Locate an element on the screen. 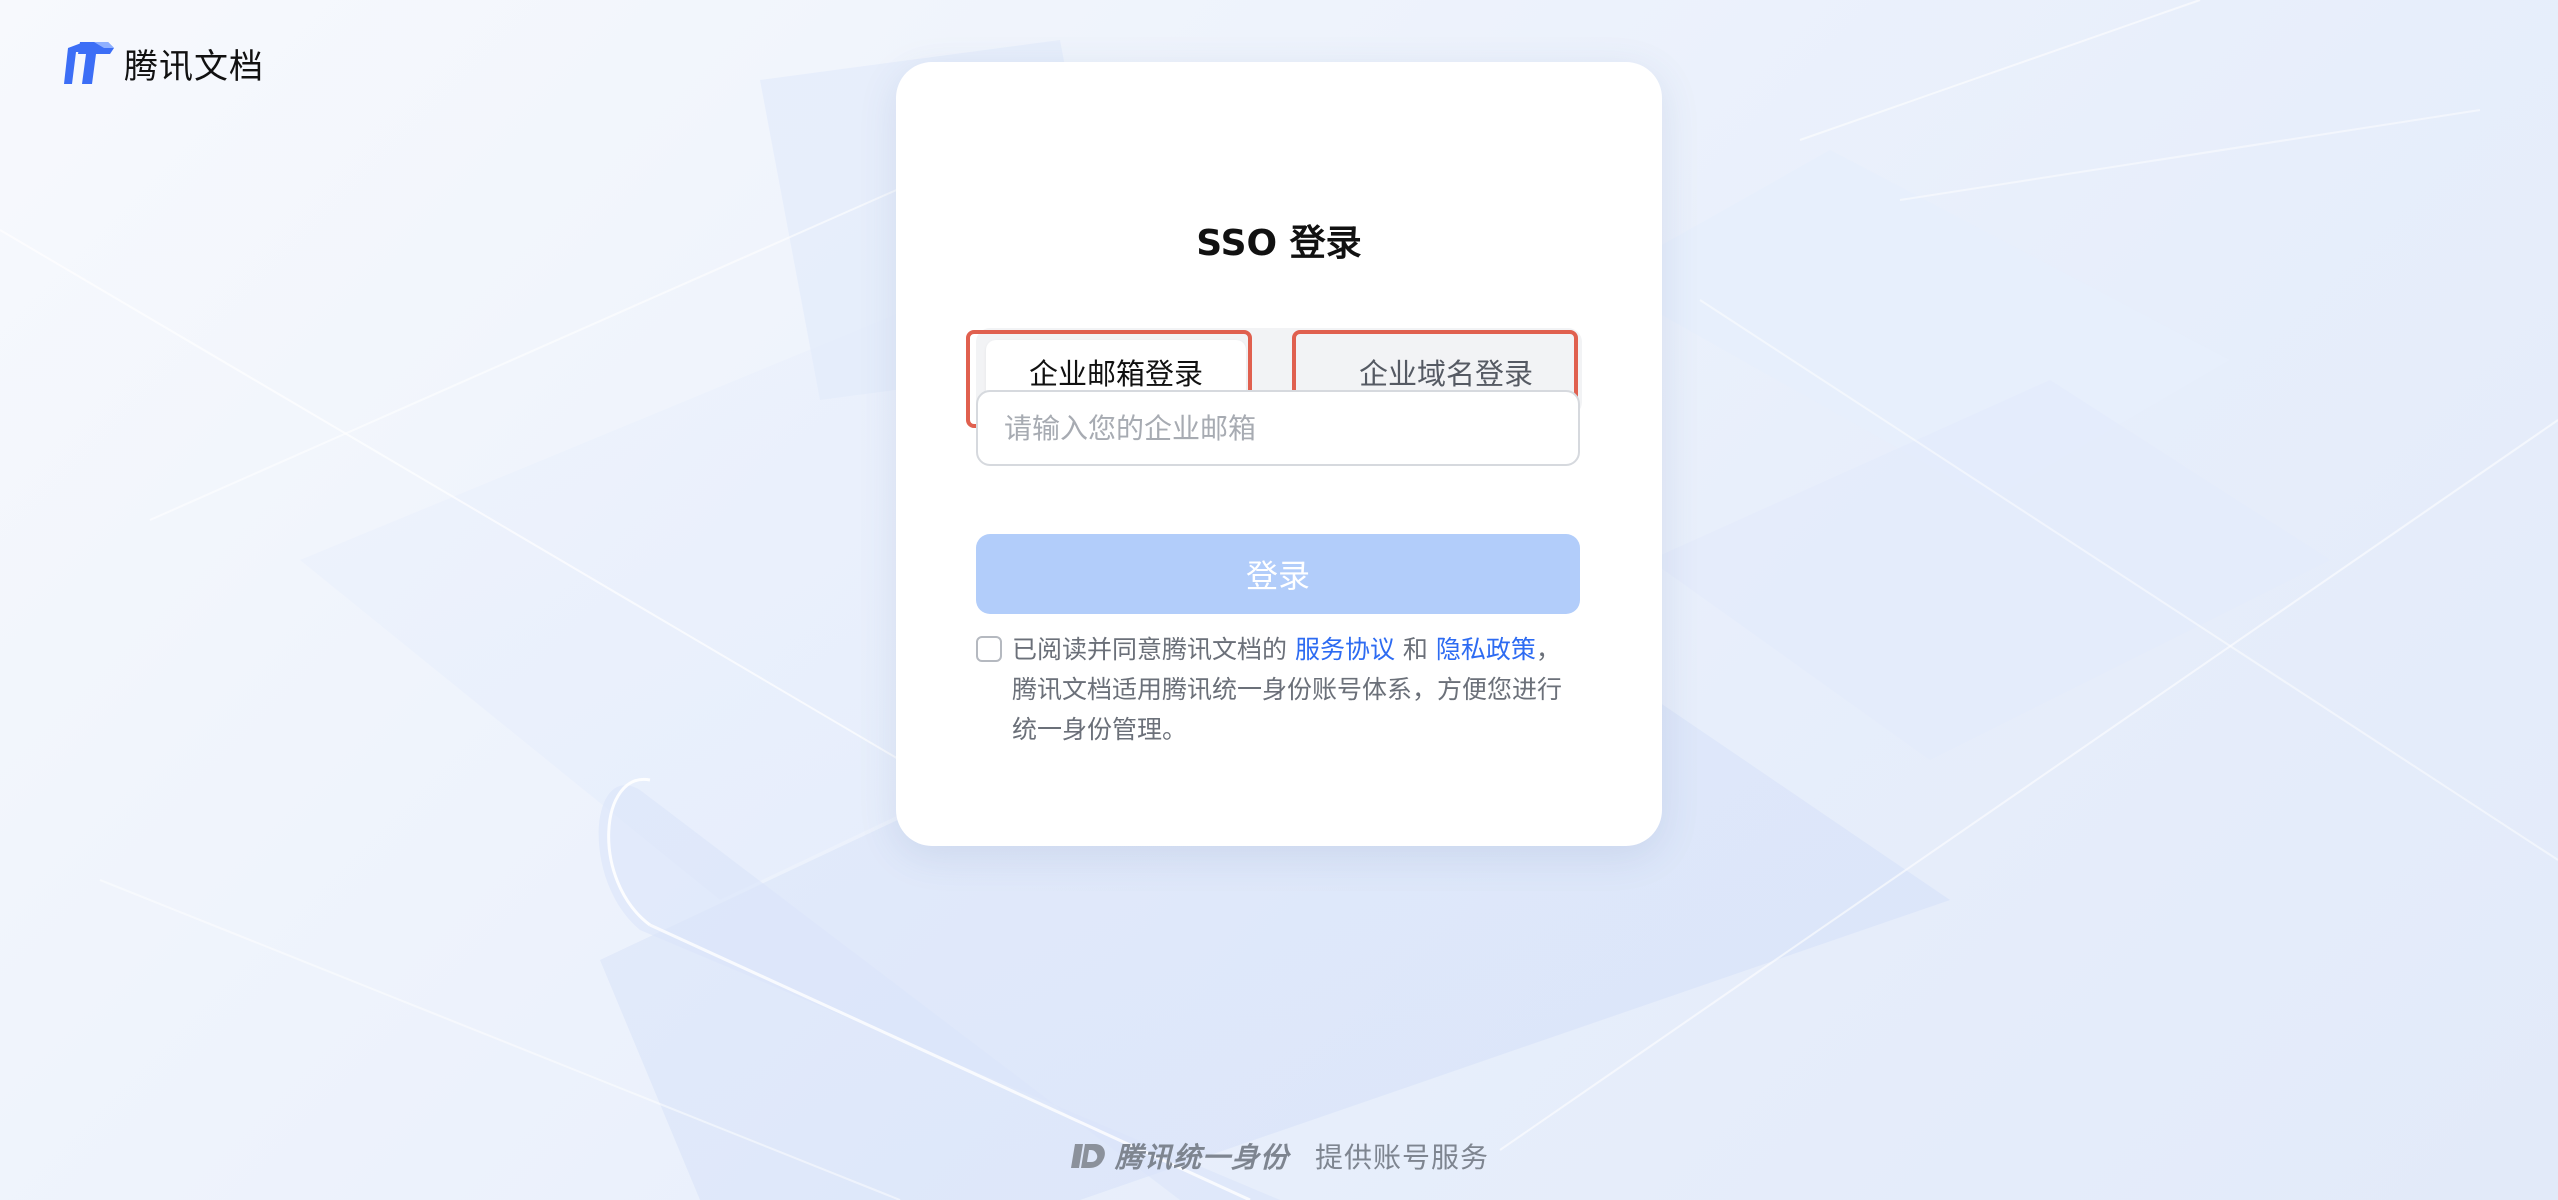 This screenshot has height=1200, width=2558. logo-text: 腾讯文档 is located at coordinates (194, 66).